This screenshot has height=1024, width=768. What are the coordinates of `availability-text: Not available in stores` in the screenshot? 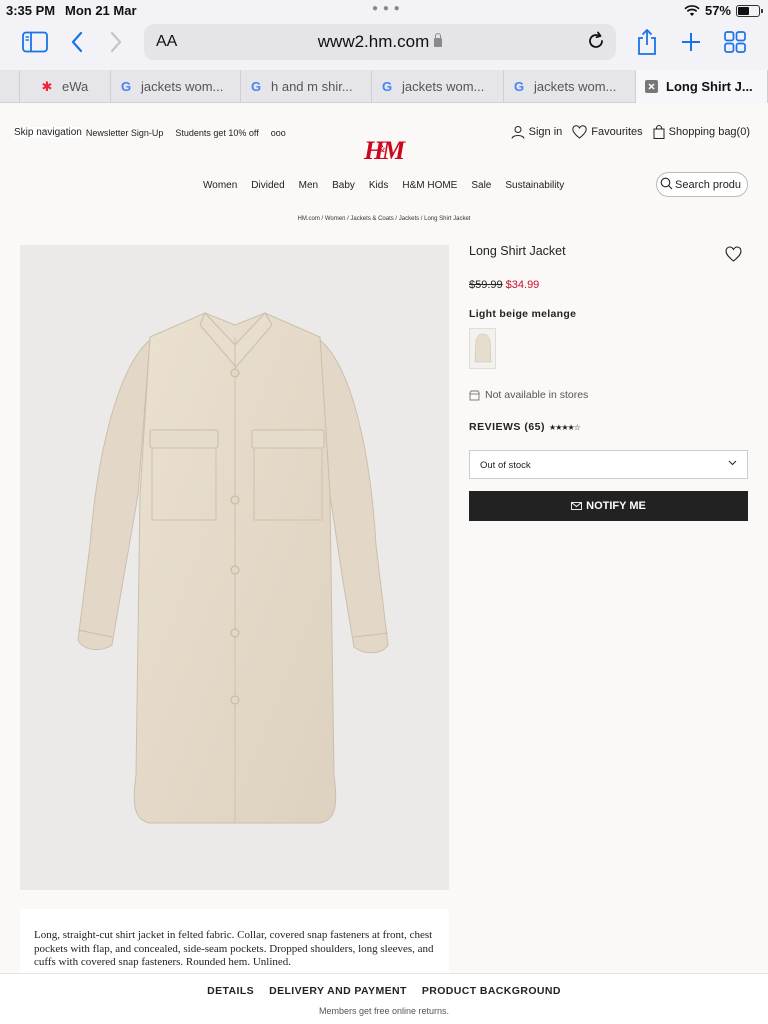 It's located at (537, 395).